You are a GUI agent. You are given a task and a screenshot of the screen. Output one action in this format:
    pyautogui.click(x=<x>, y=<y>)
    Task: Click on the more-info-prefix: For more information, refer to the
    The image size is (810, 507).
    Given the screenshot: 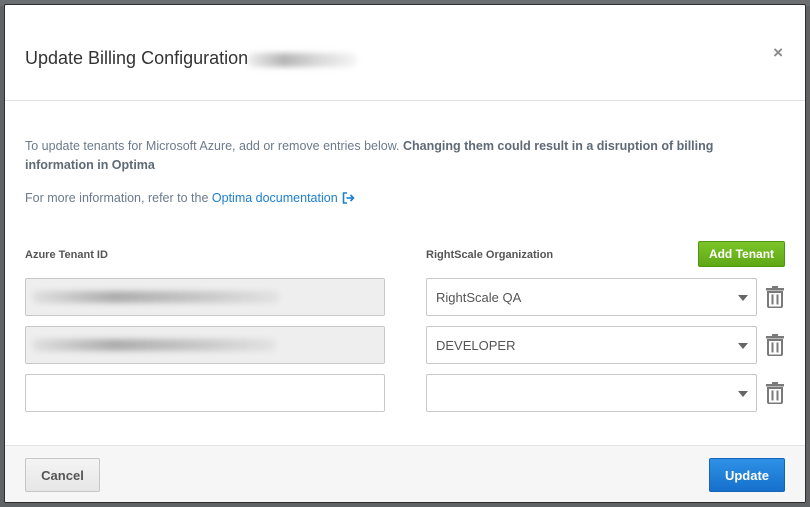 What is the action you would take?
    pyautogui.click(x=118, y=198)
    